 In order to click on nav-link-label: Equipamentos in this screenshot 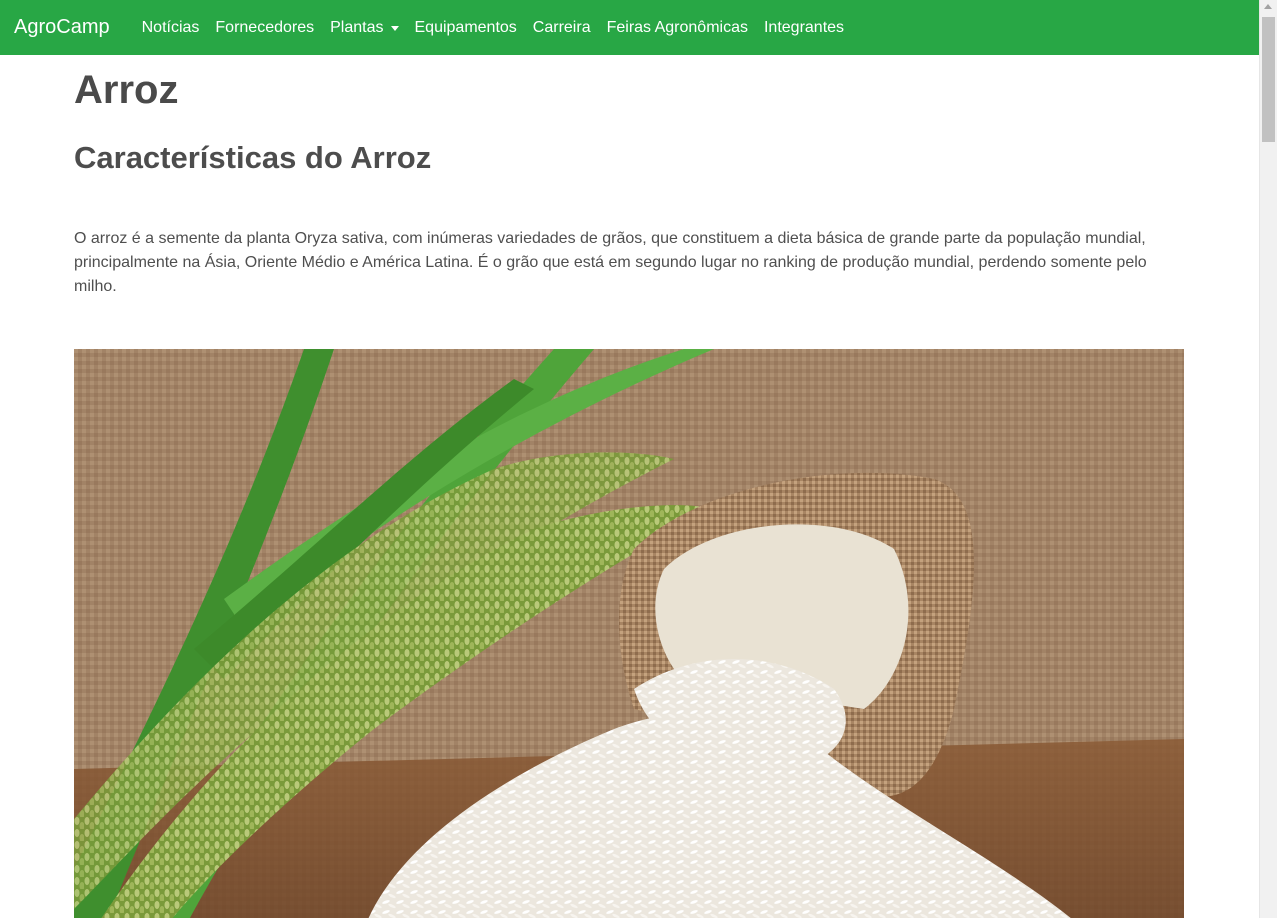, I will do `click(465, 27)`.